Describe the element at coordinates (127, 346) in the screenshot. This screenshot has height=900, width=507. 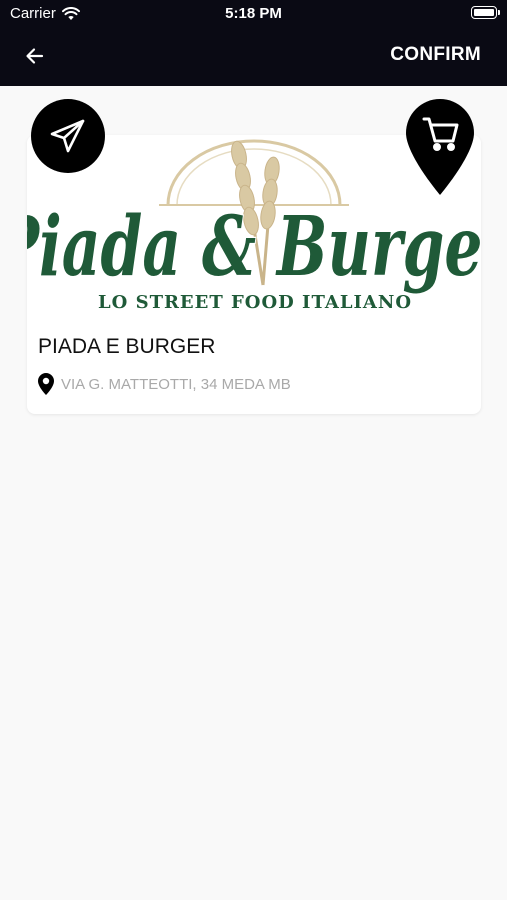
I see `restaurant-name: PIADA E BURGER` at that location.